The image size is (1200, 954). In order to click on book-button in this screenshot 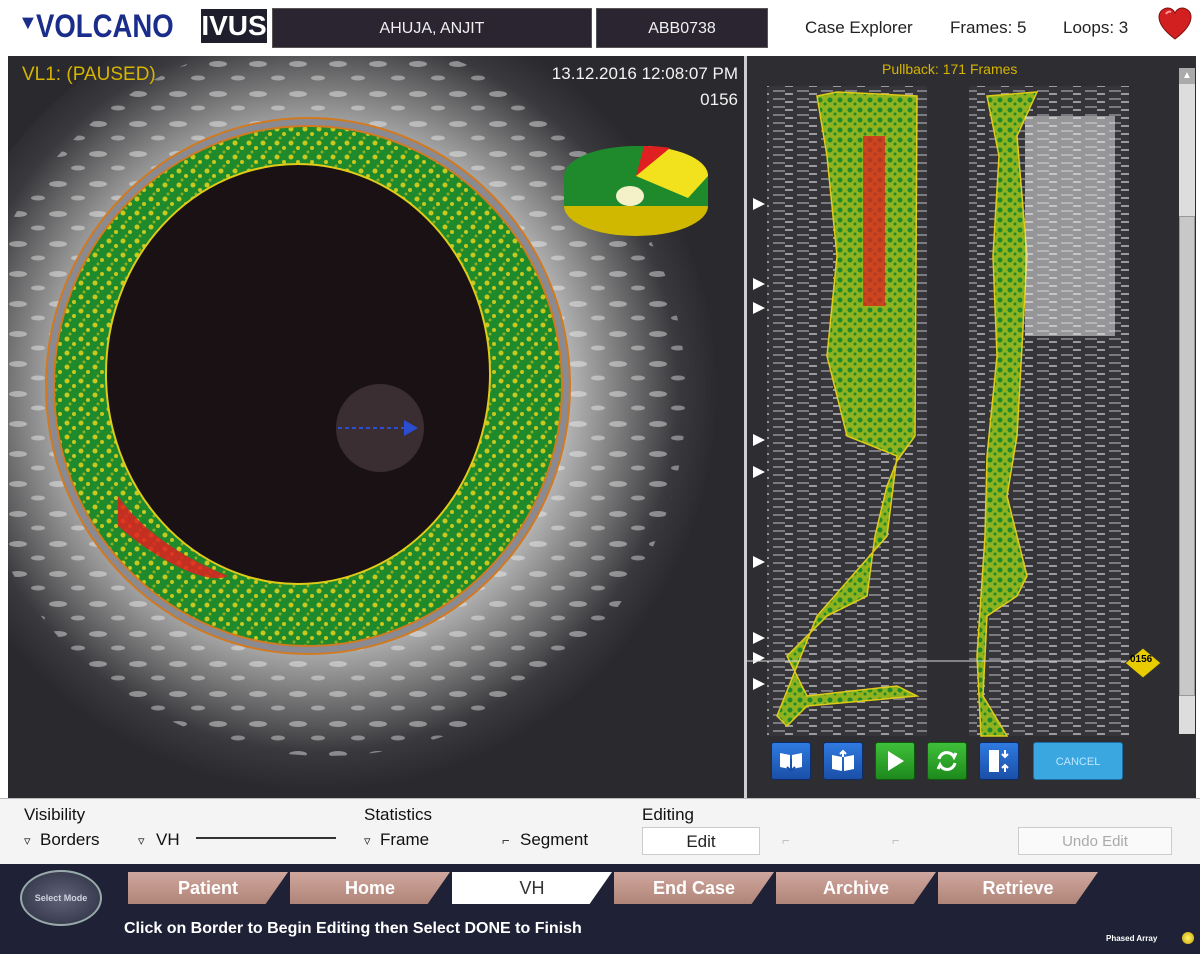, I will do `click(843, 761)`.